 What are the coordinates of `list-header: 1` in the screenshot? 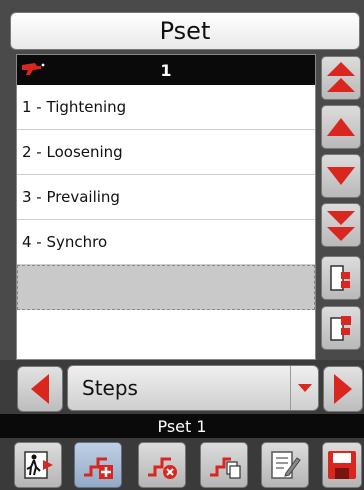 It's located at (166, 70).